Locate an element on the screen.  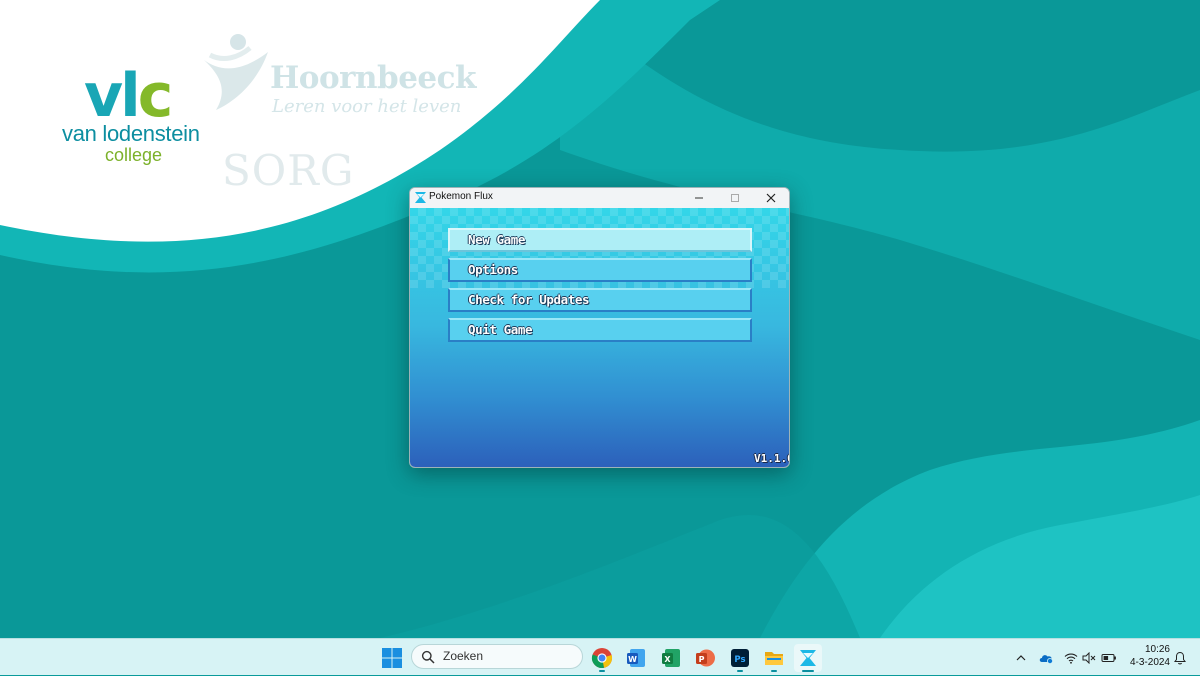
window-titlebar: Pokemon Flux is located at coordinates (599, 198).